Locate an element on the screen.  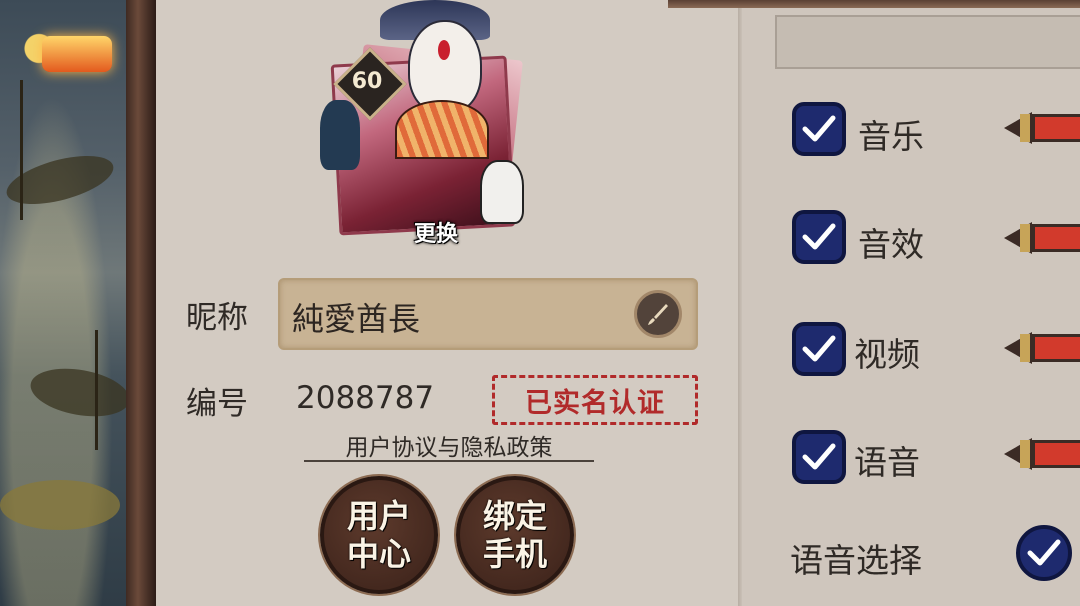
id-value: 2088787 is located at coordinates (365, 398).